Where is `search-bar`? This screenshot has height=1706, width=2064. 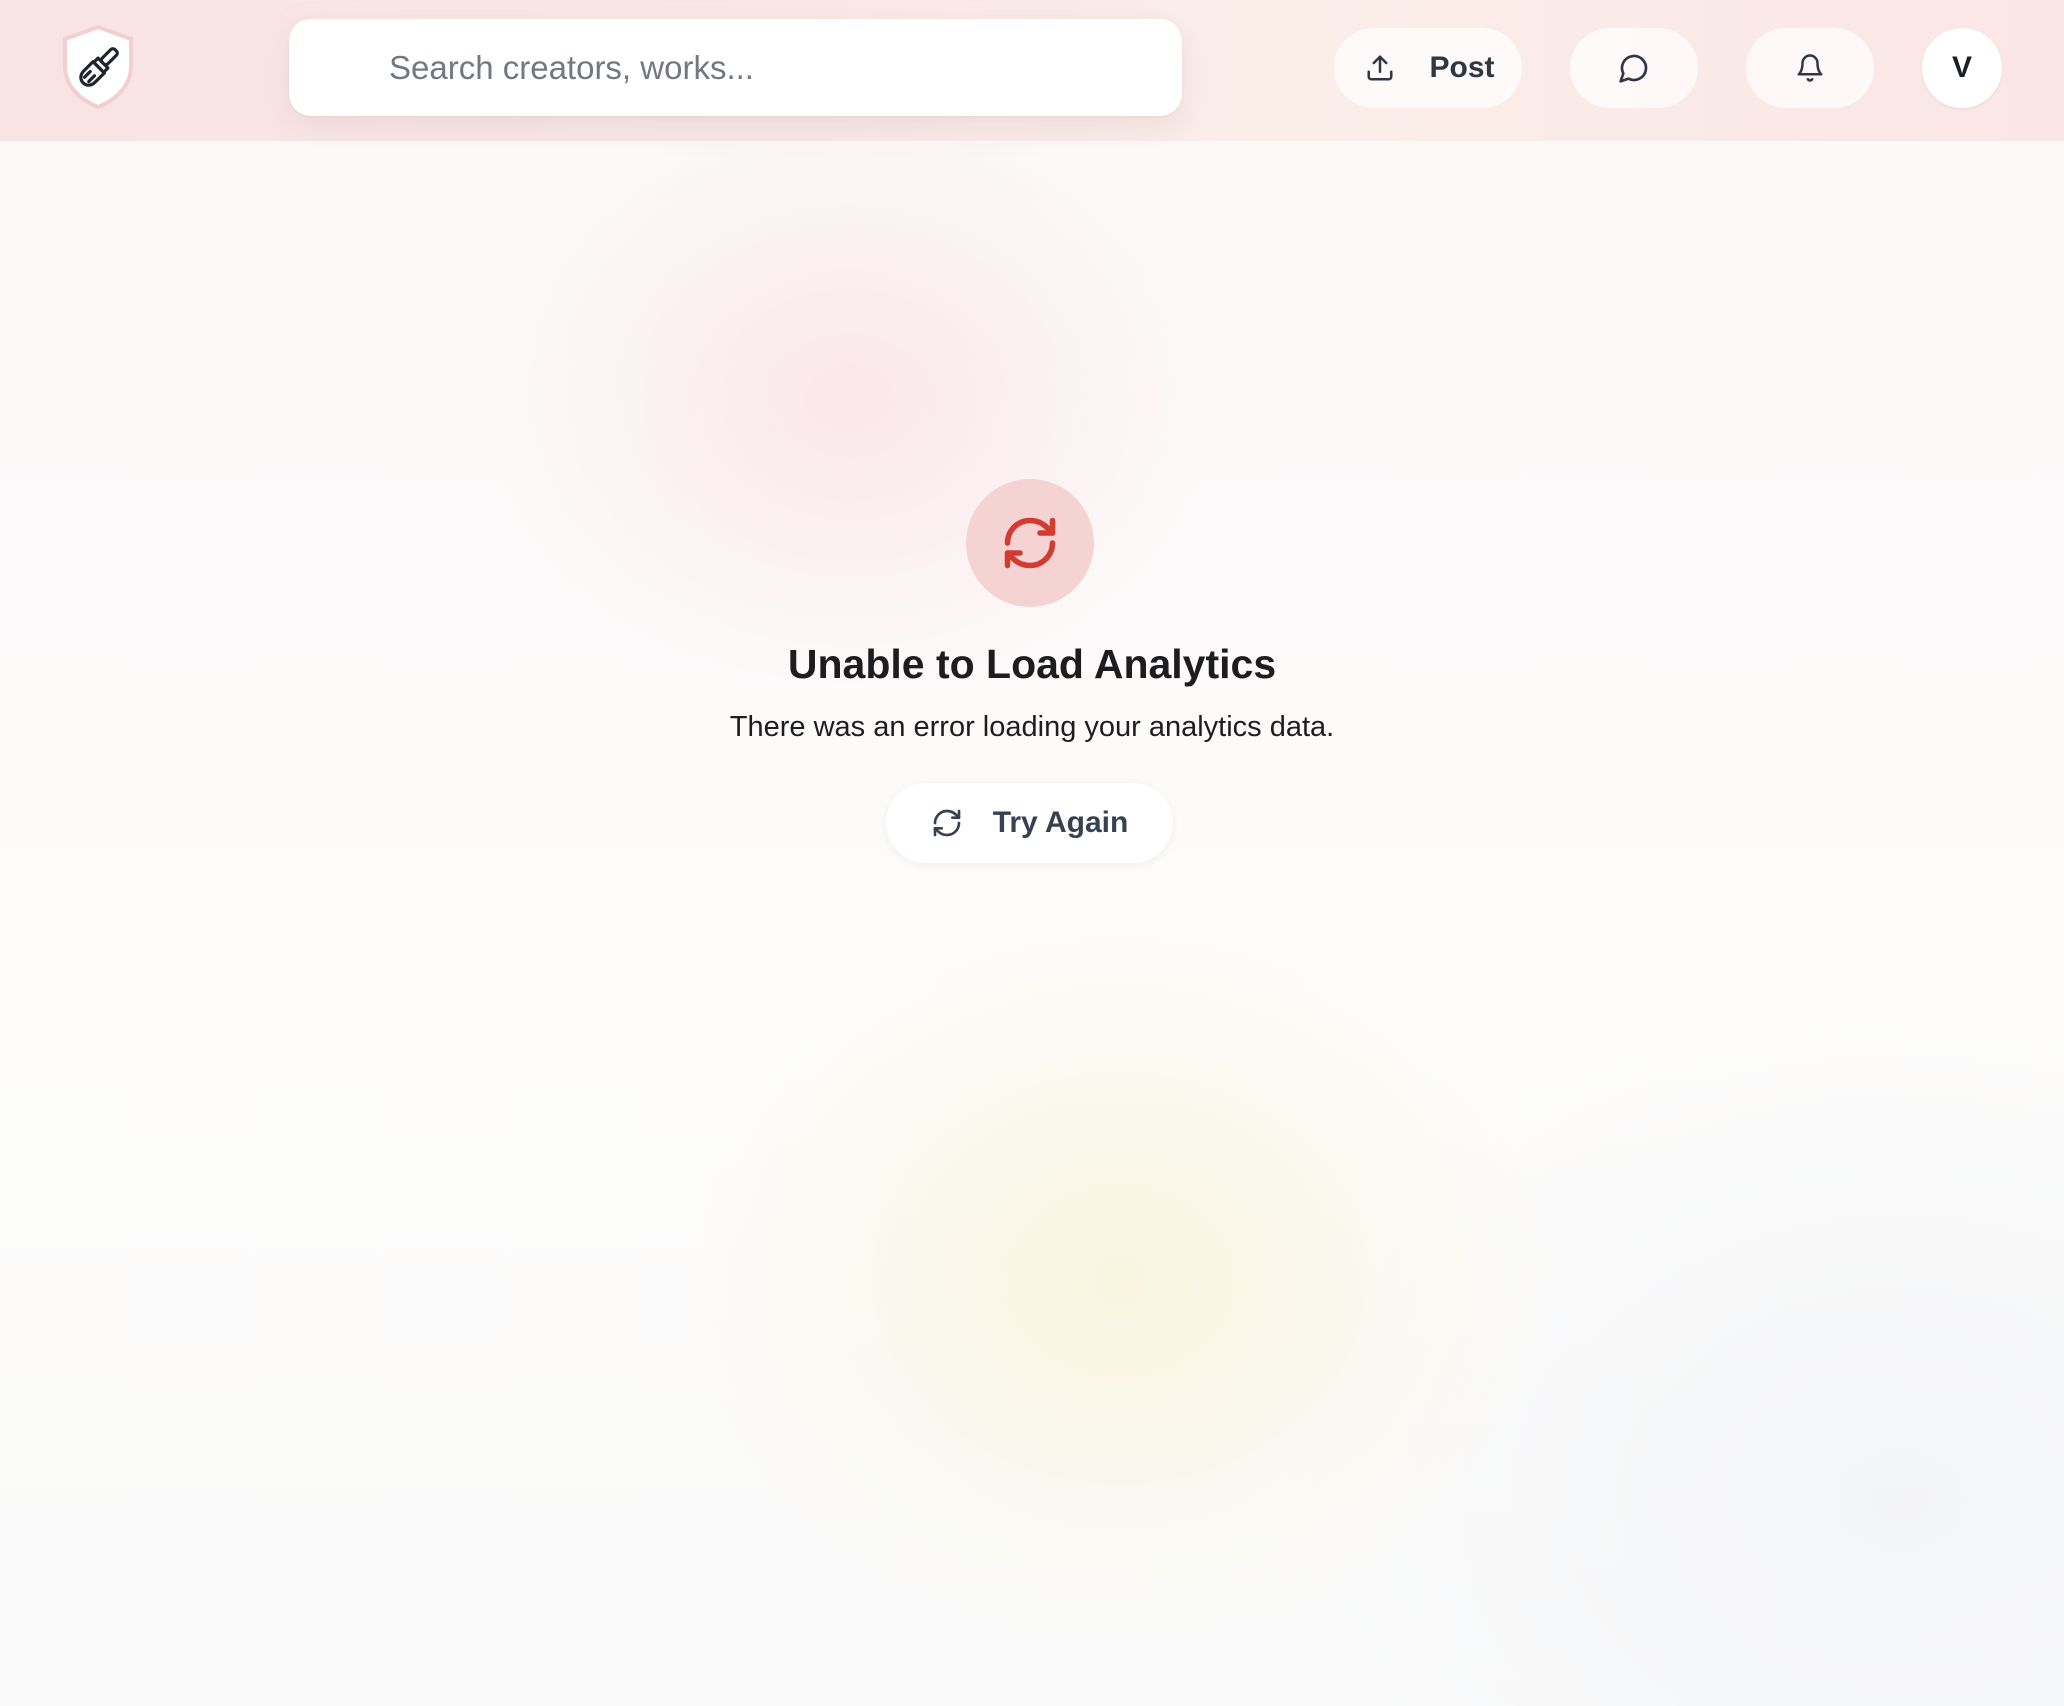
search-bar is located at coordinates (735, 67).